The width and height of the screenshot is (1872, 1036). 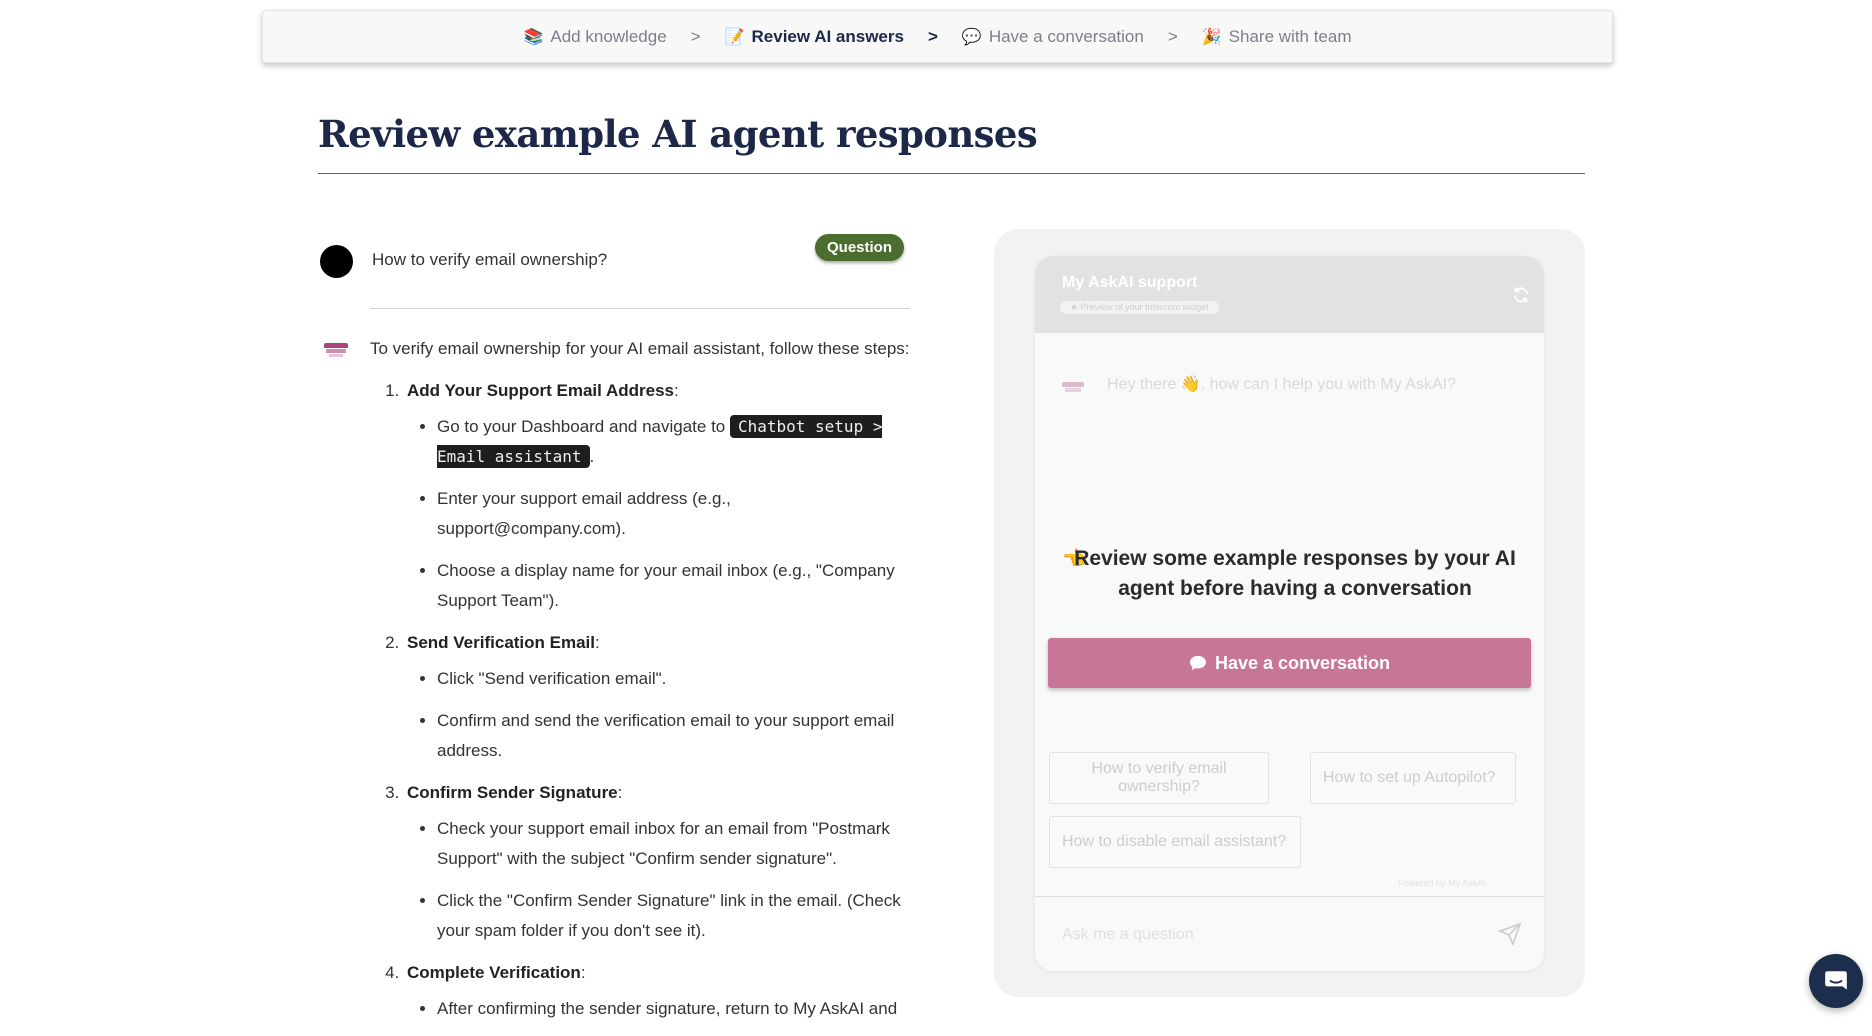 What do you see at coordinates (1442, 883) in the screenshot?
I see `powered-by-label: Powered by My AskAI` at bounding box center [1442, 883].